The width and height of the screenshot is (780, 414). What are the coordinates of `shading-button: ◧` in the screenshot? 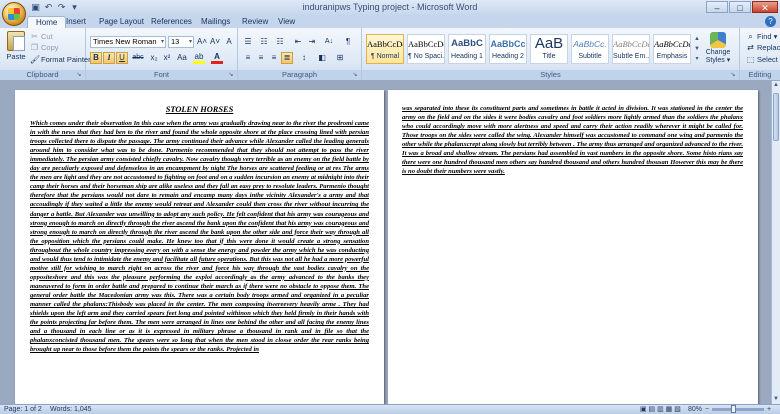 It's located at (322, 58).